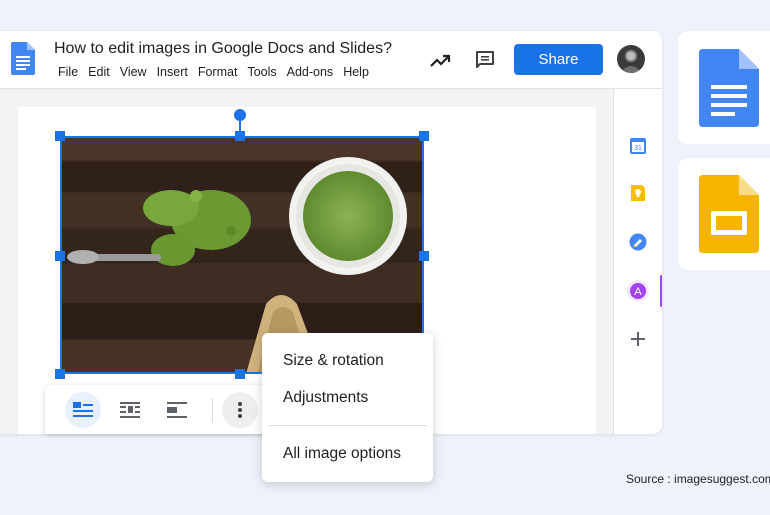  I want to click on addon-icon: A, so click(638, 291).